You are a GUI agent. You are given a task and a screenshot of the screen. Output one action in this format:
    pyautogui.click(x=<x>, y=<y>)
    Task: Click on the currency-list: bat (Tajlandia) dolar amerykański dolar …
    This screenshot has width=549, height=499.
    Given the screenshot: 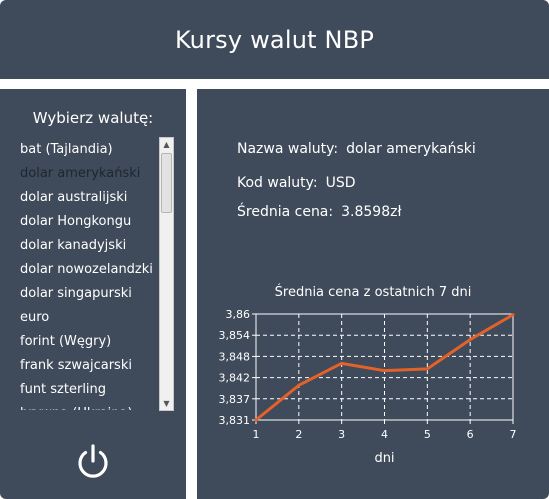 What is the action you would take?
    pyautogui.click(x=89, y=274)
    